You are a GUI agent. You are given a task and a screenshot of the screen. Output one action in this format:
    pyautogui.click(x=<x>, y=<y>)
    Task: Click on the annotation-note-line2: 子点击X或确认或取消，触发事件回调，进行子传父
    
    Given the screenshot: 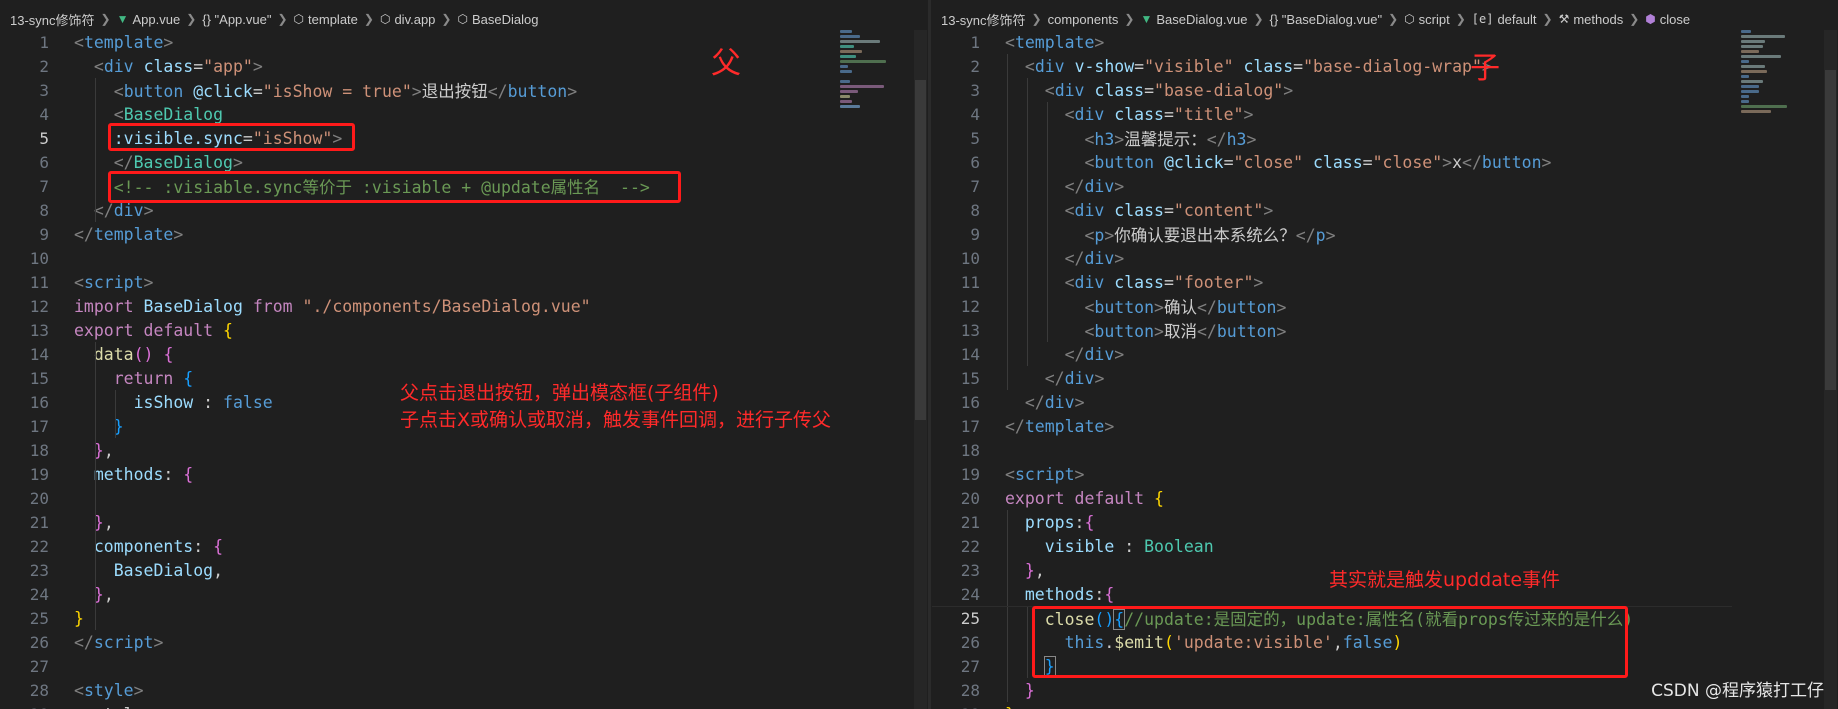 What is the action you would take?
    pyautogui.click(x=616, y=420)
    